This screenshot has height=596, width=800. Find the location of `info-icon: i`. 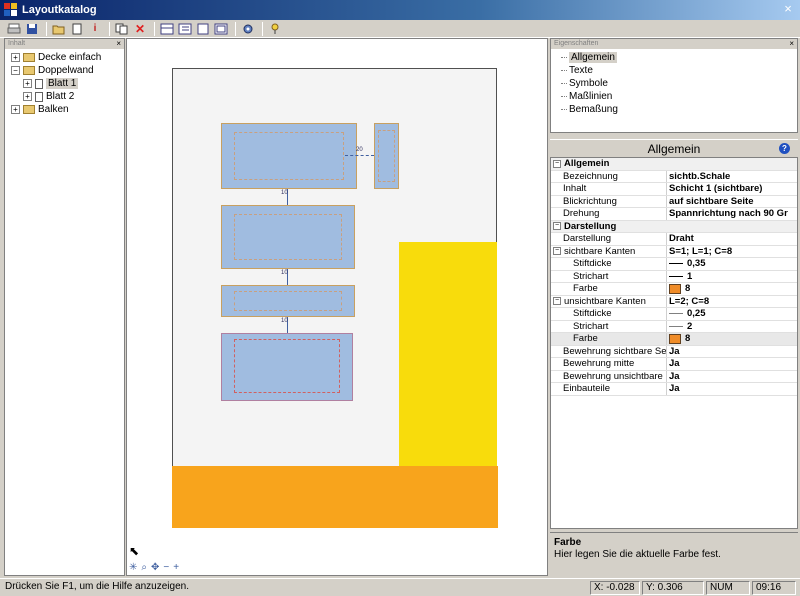

info-icon: i is located at coordinates (95, 29).